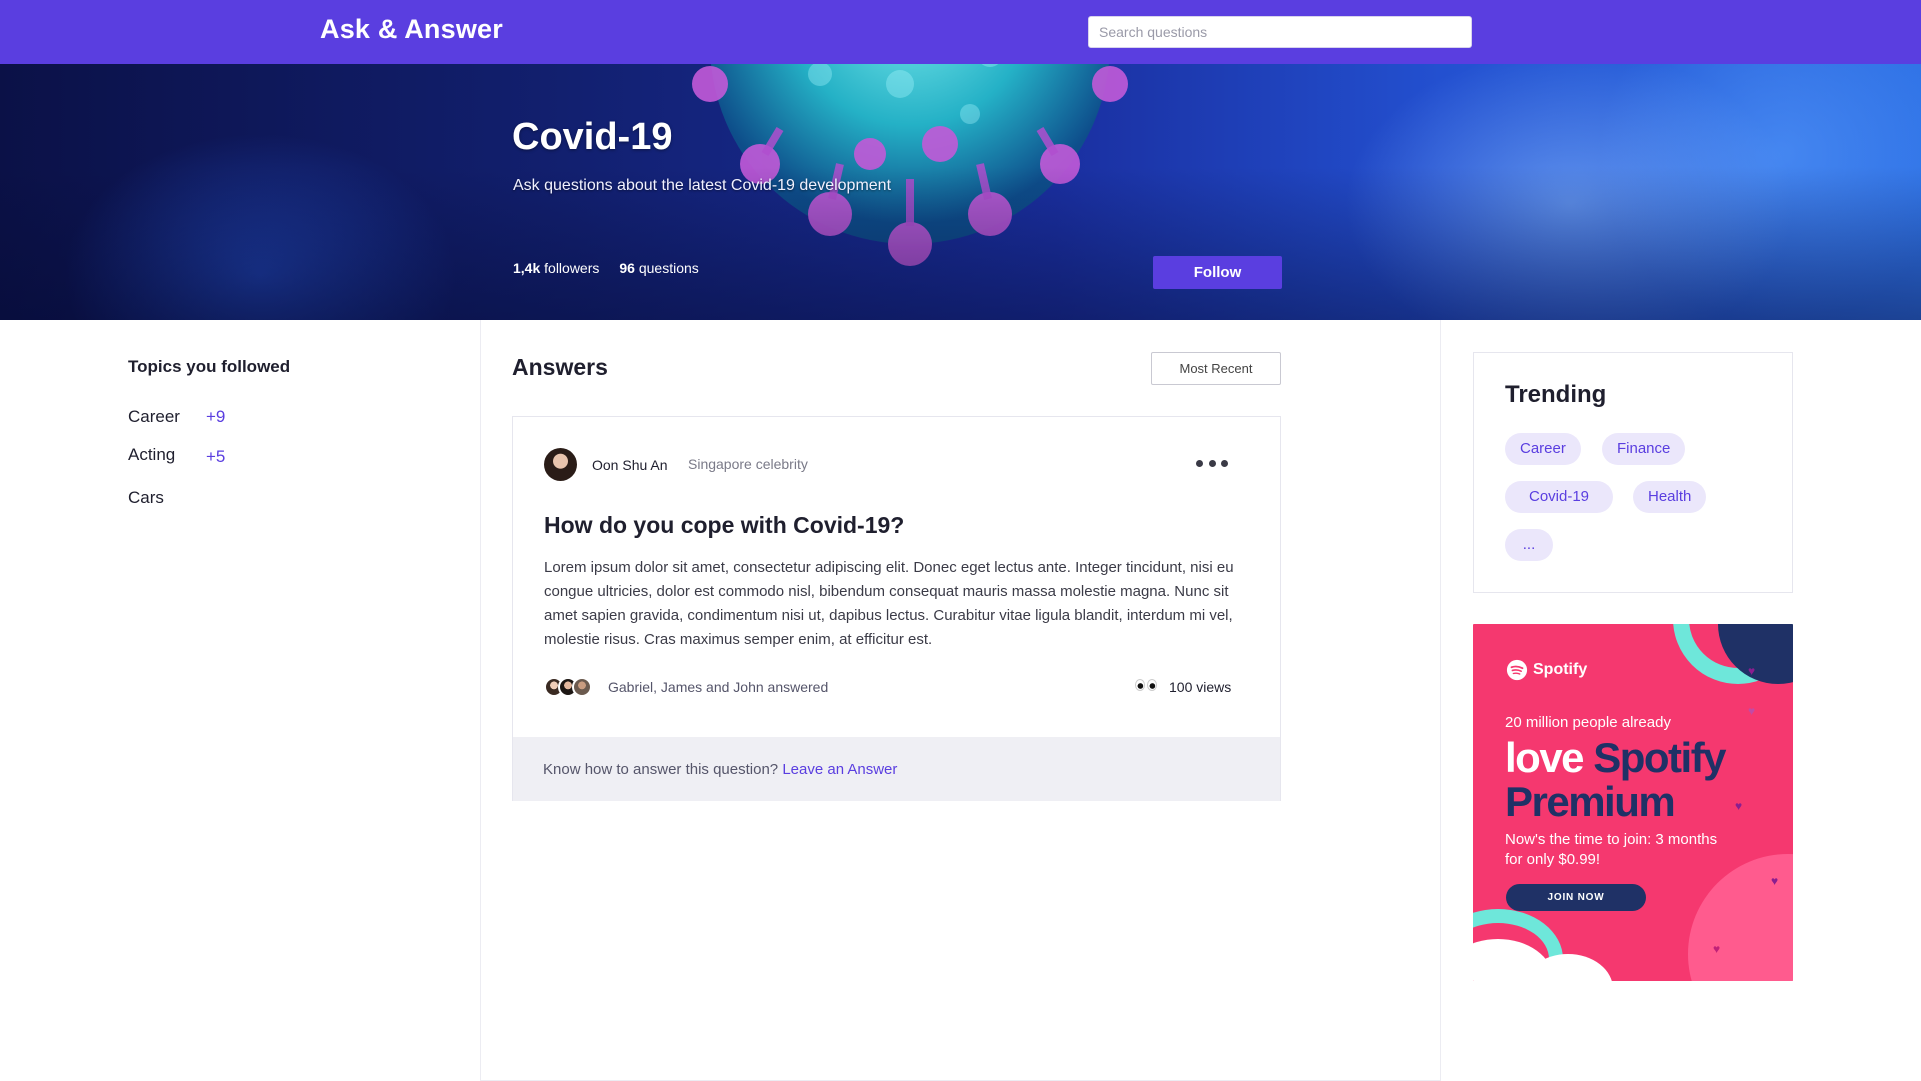  Describe the element at coordinates (724, 525) in the screenshot. I see `question-title: How do you cope with Covid-19?` at that location.